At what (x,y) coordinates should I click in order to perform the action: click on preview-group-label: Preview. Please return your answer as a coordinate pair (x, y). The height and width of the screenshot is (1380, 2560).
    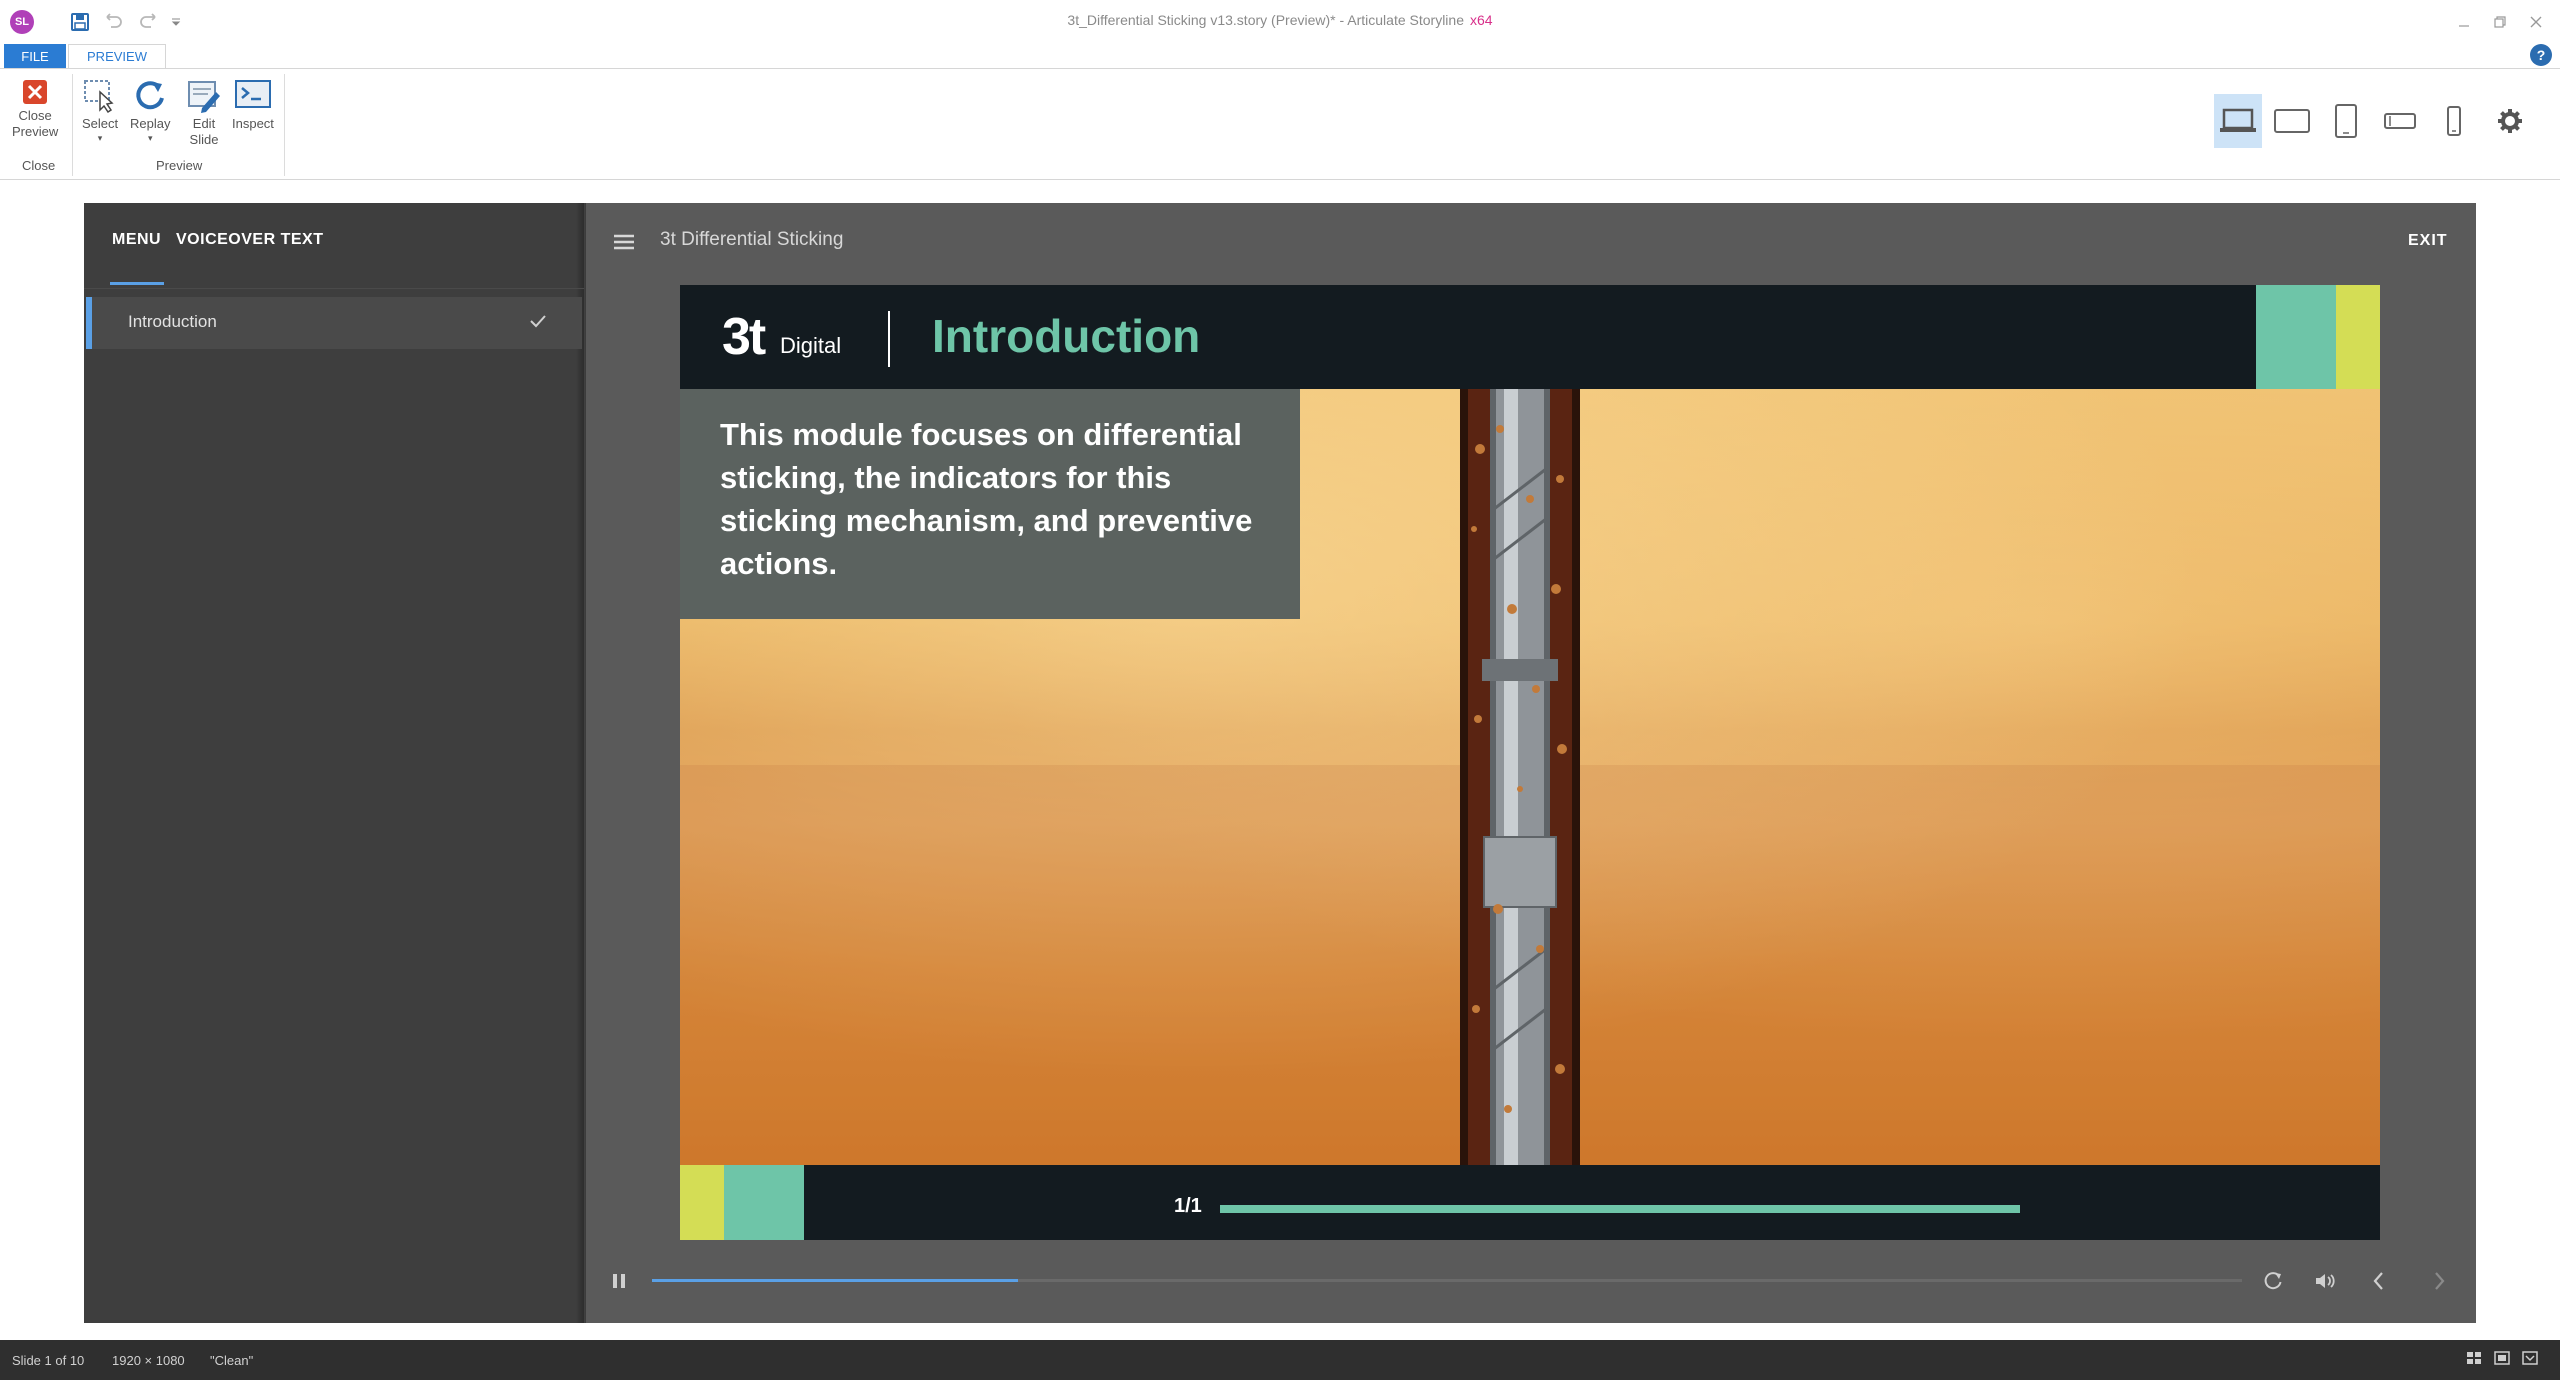
    Looking at the image, I should click on (179, 165).